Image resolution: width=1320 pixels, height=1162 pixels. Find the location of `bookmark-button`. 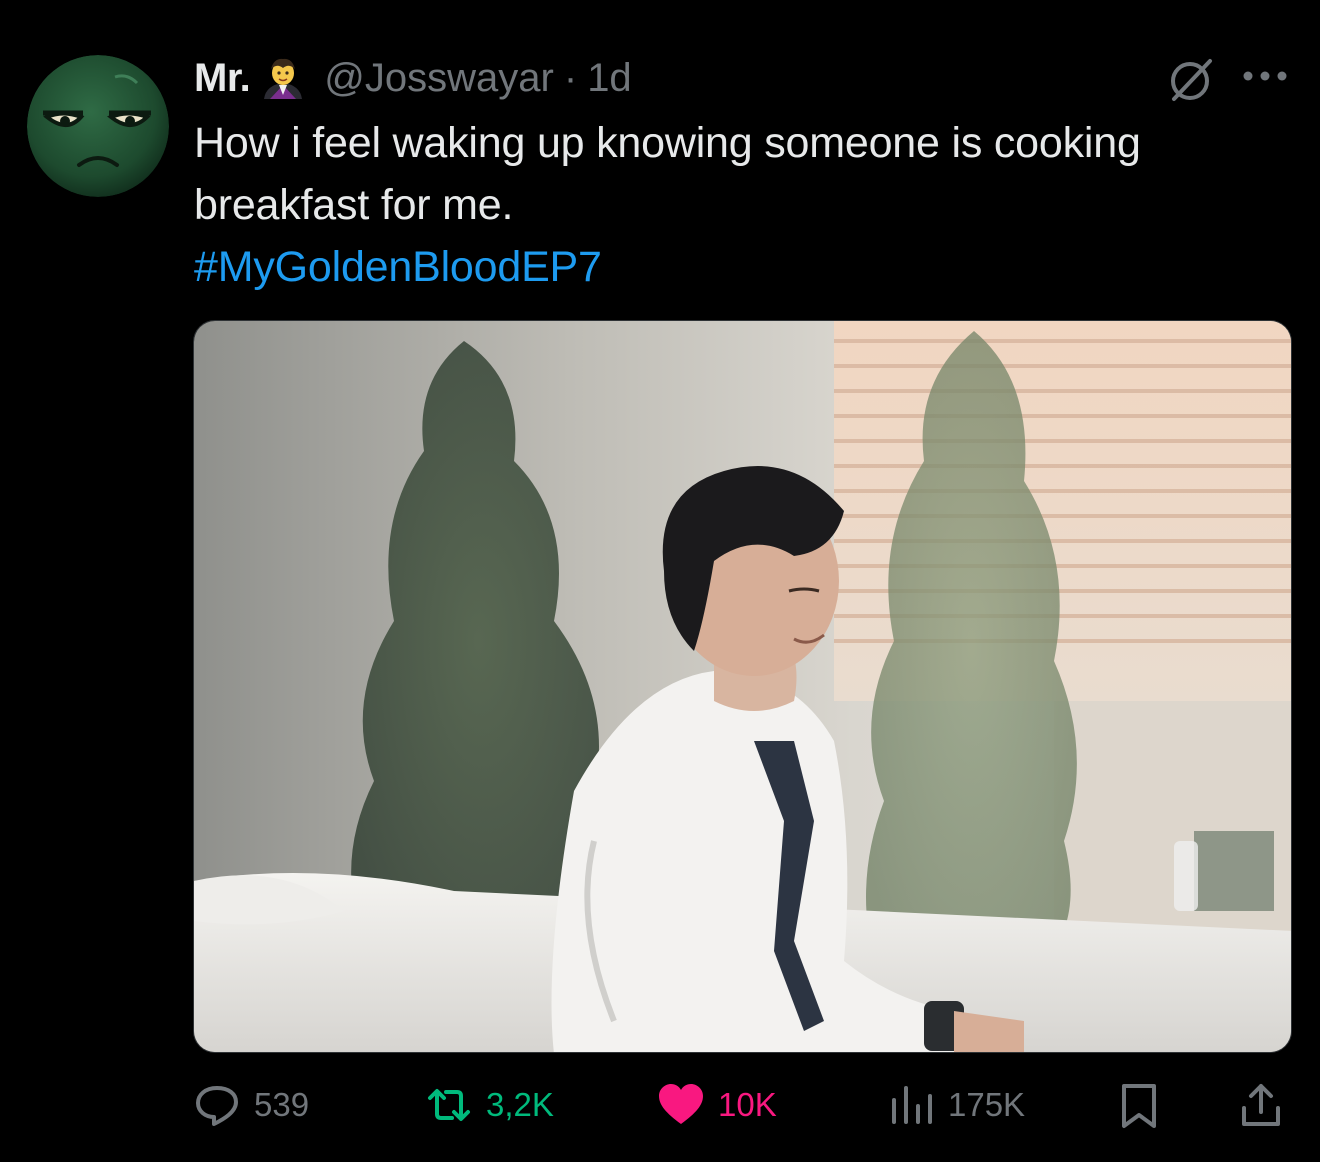

bookmark-button is located at coordinates (1139, 1105).